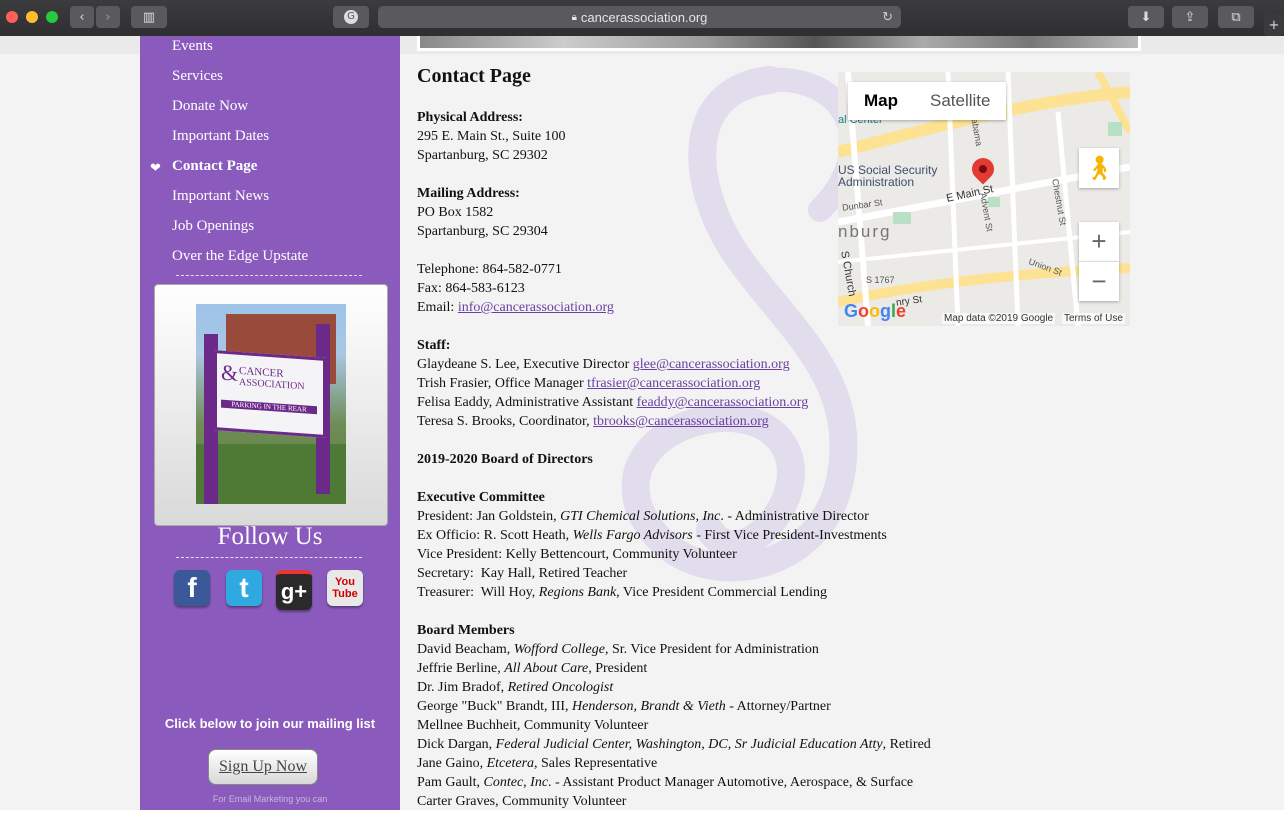 Image resolution: width=1284 pixels, height=830 pixels. Describe the element at coordinates (220, 196) in the screenshot. I see `nav-important-news: Important News` at that location.